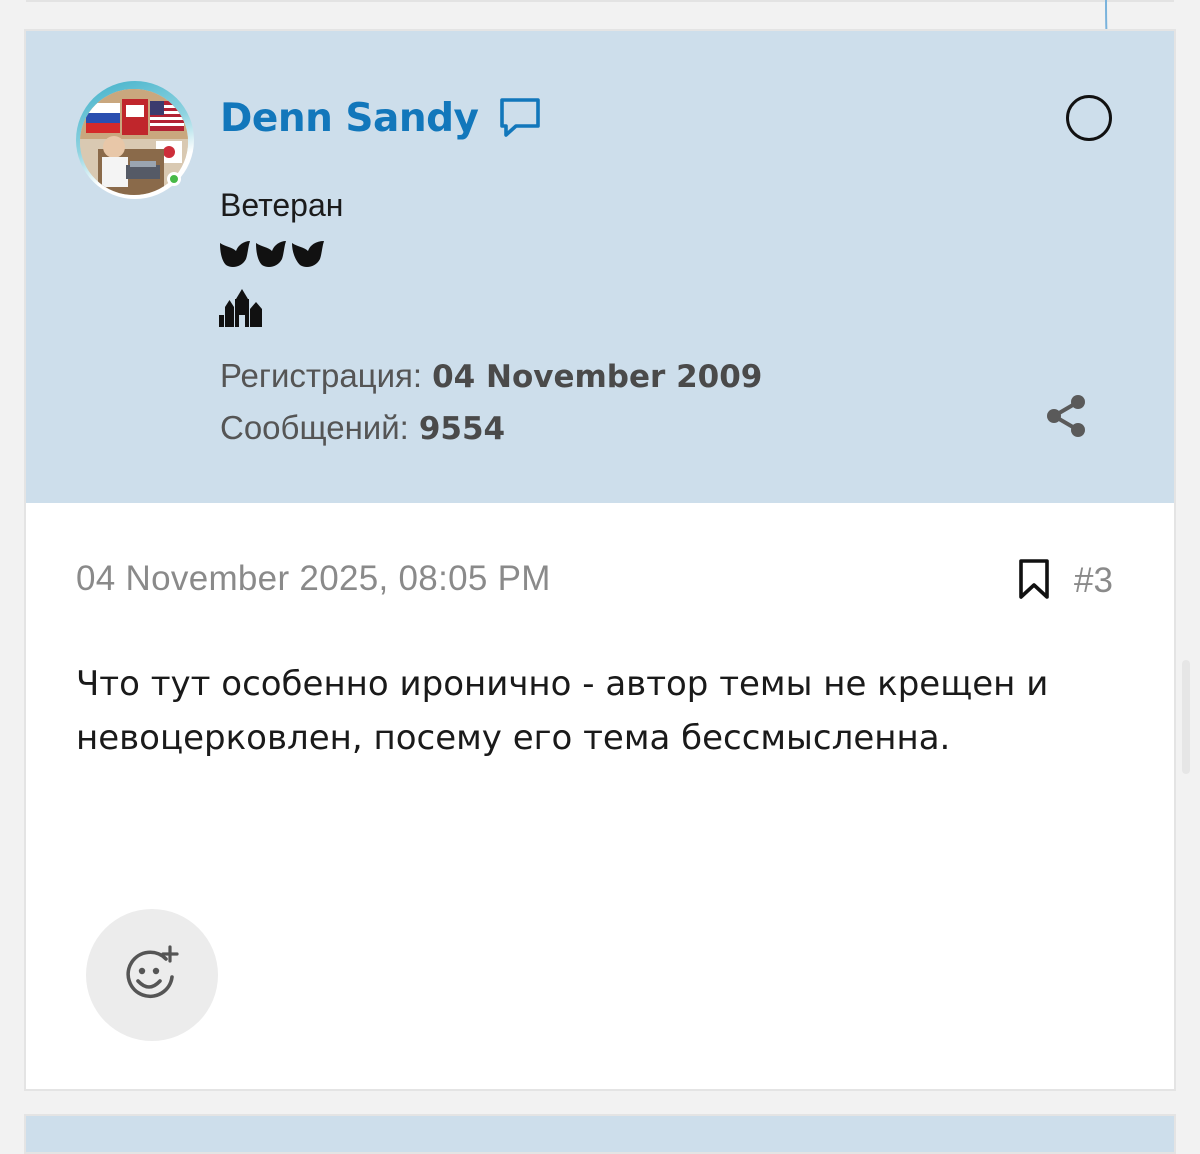 This screenshot has width=1200, height=1154. I want to click on registration-value: 04 November 2009, so click(597, 377).